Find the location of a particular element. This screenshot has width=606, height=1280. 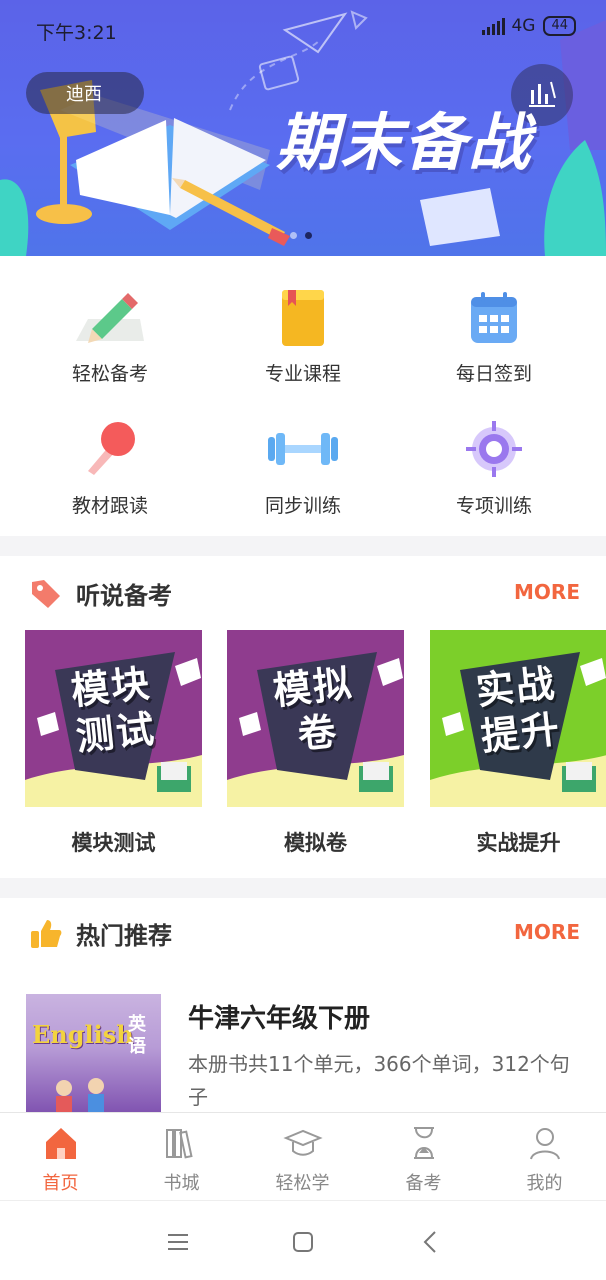

signal-icon is located at coordinates (494, 26).